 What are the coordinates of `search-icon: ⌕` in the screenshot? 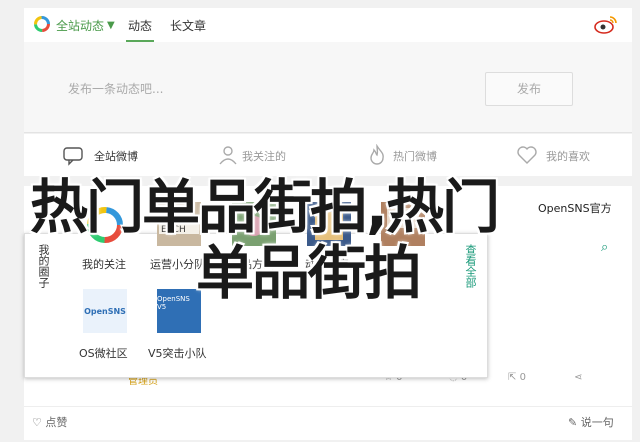 It's located at (604, 247).